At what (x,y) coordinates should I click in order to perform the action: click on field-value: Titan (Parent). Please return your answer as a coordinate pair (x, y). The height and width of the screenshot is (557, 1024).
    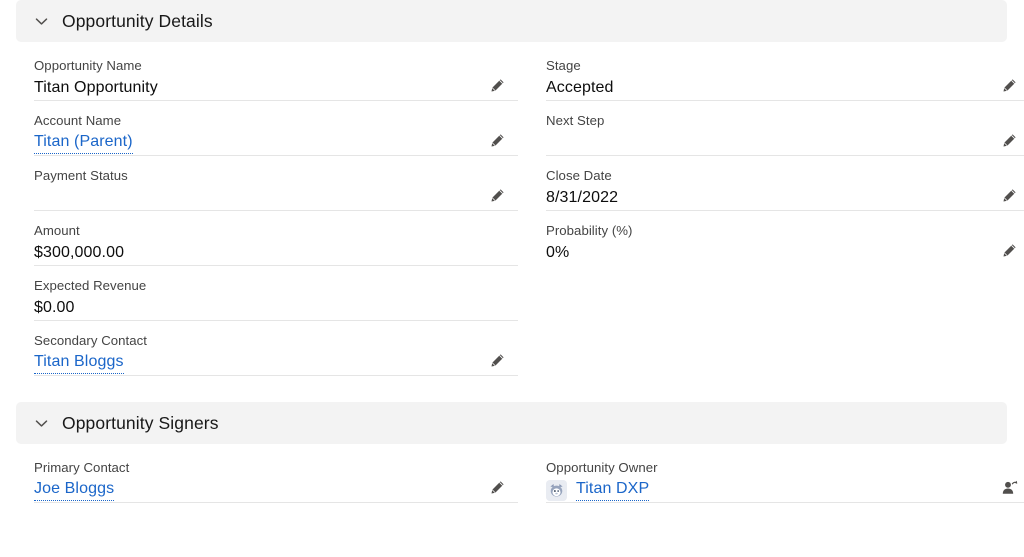
    Looking at the image, I should click on (276, 143).